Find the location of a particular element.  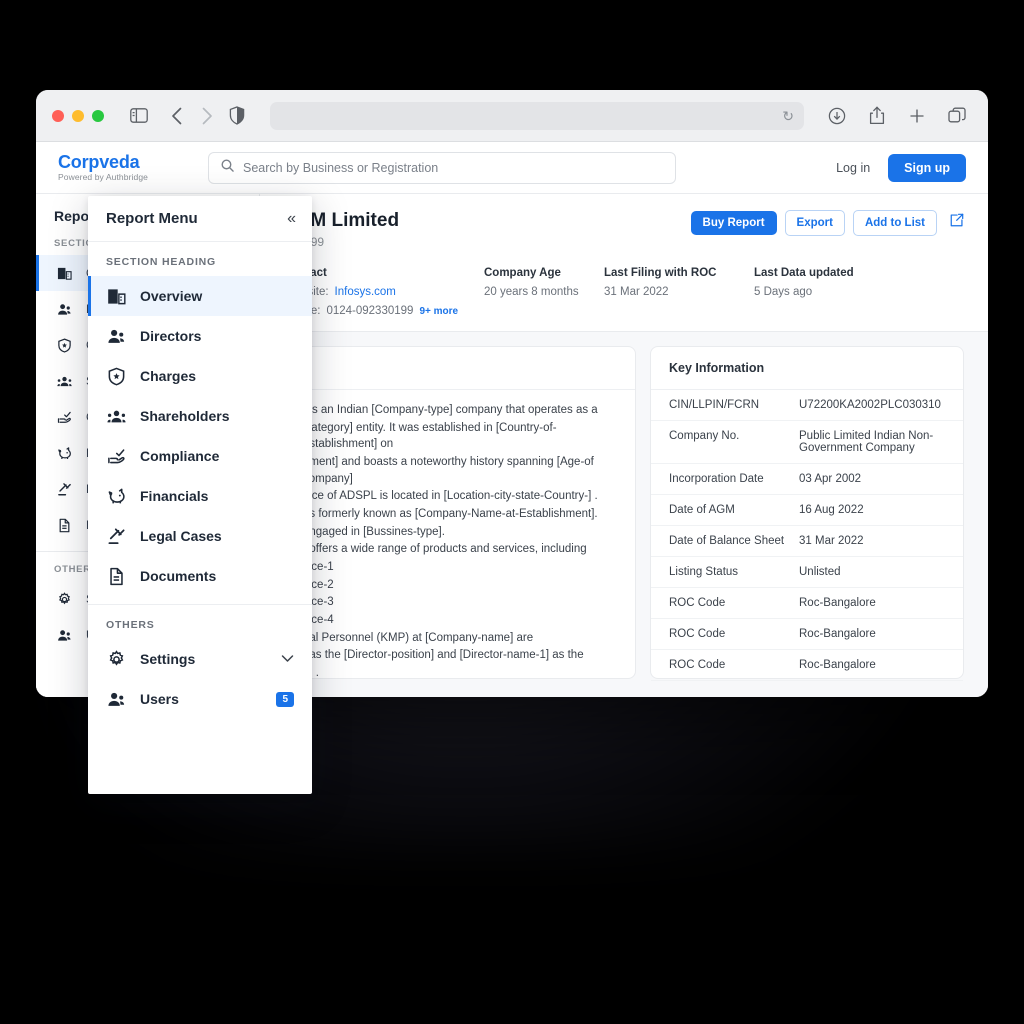

fact-label: Last Filing with ROC is located at coordinates (660, 273).